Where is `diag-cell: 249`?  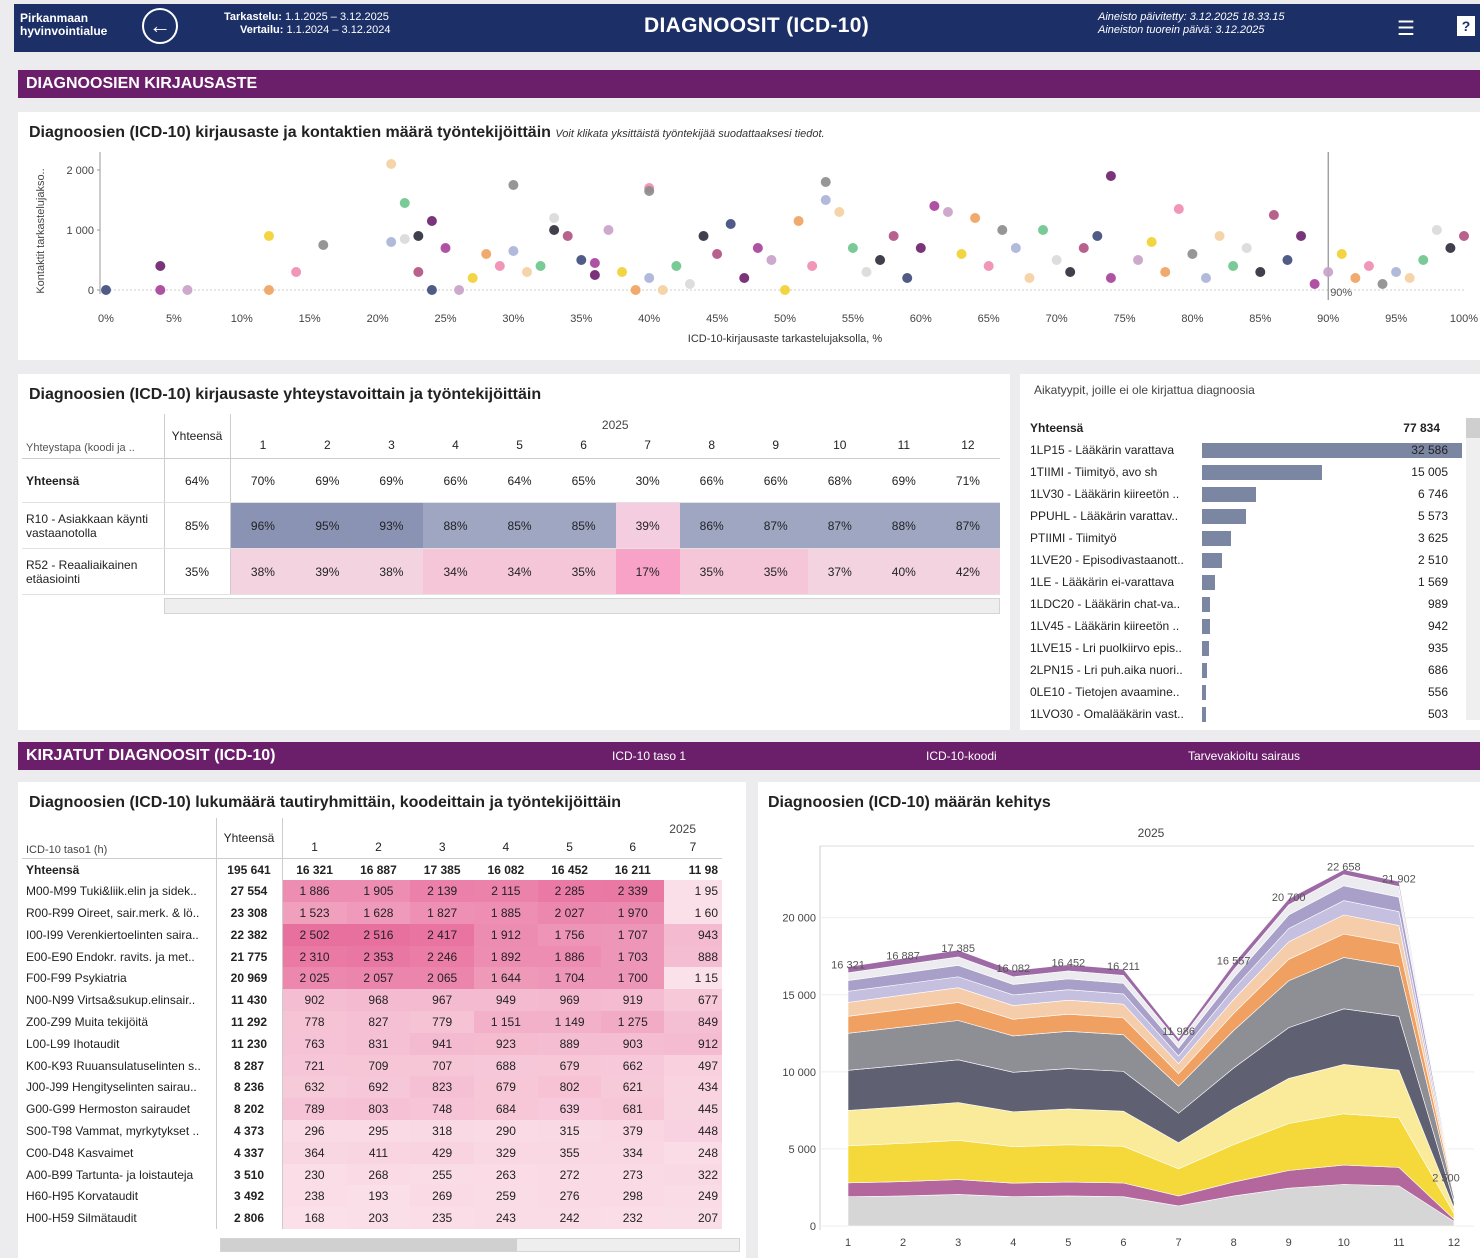
diag-cell: 249 is located at coordinates (693, 1196).